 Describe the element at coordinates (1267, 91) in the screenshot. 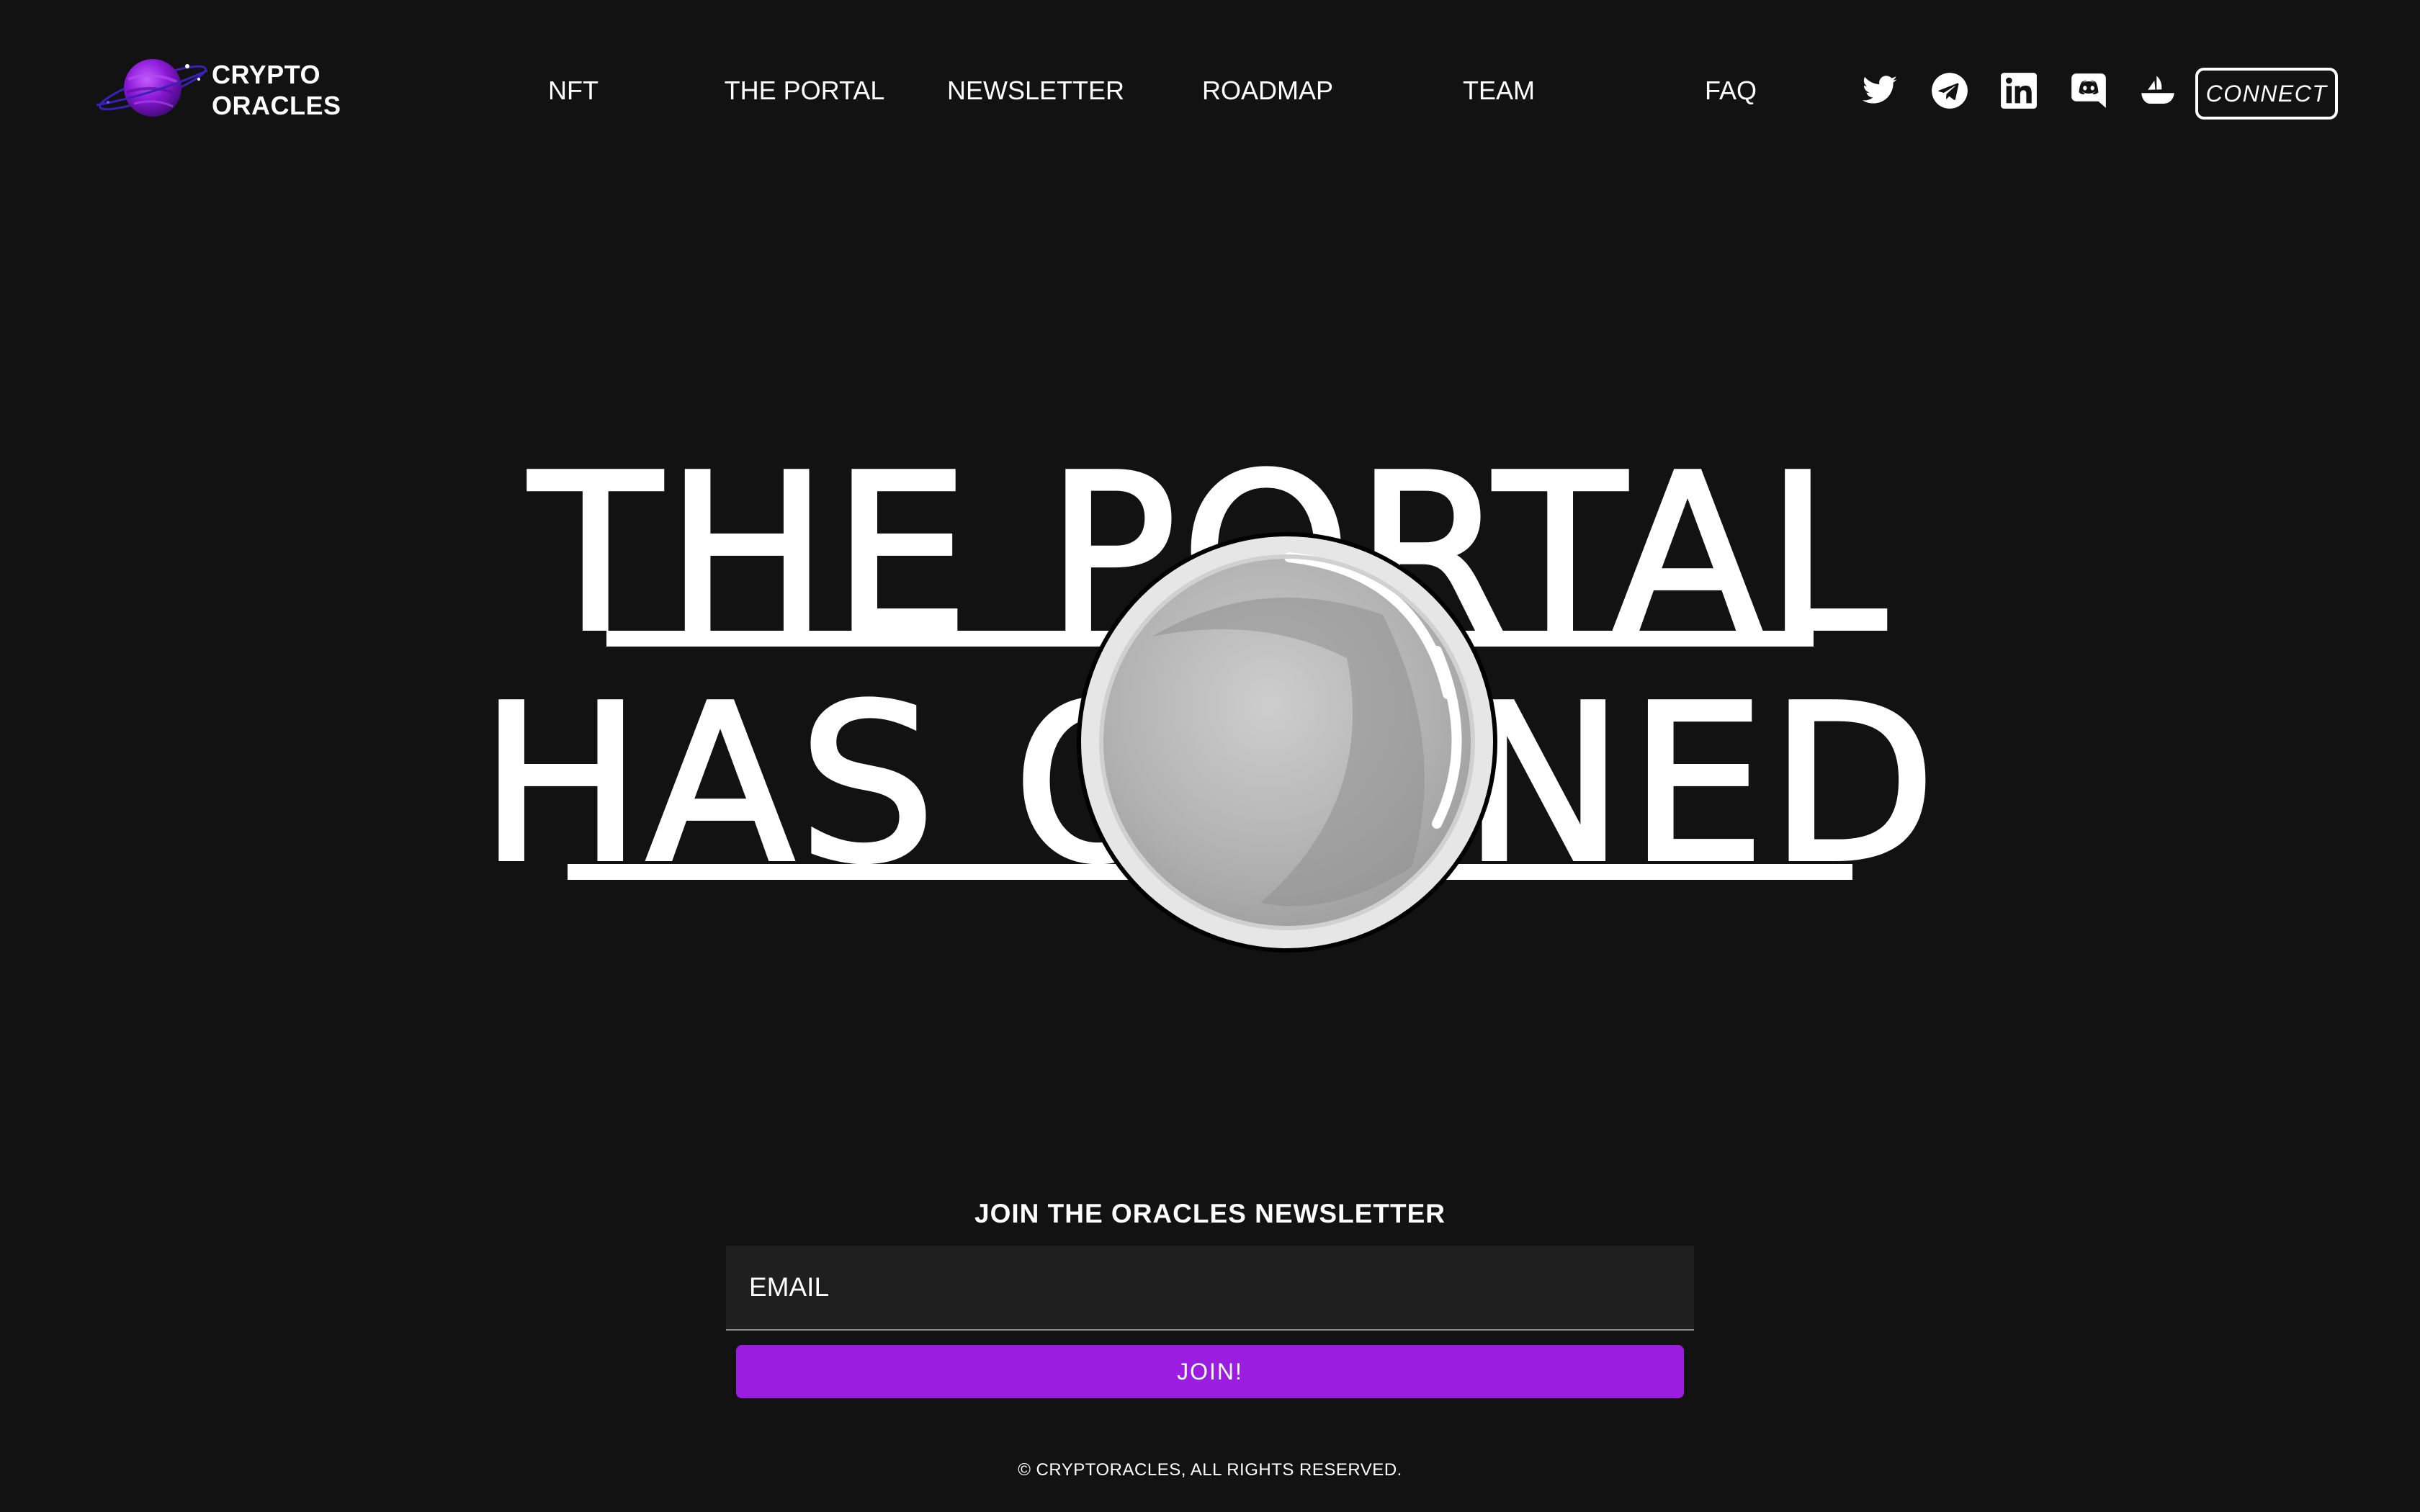

I see `nav-item-roadmap: ROADMAP` at that location.